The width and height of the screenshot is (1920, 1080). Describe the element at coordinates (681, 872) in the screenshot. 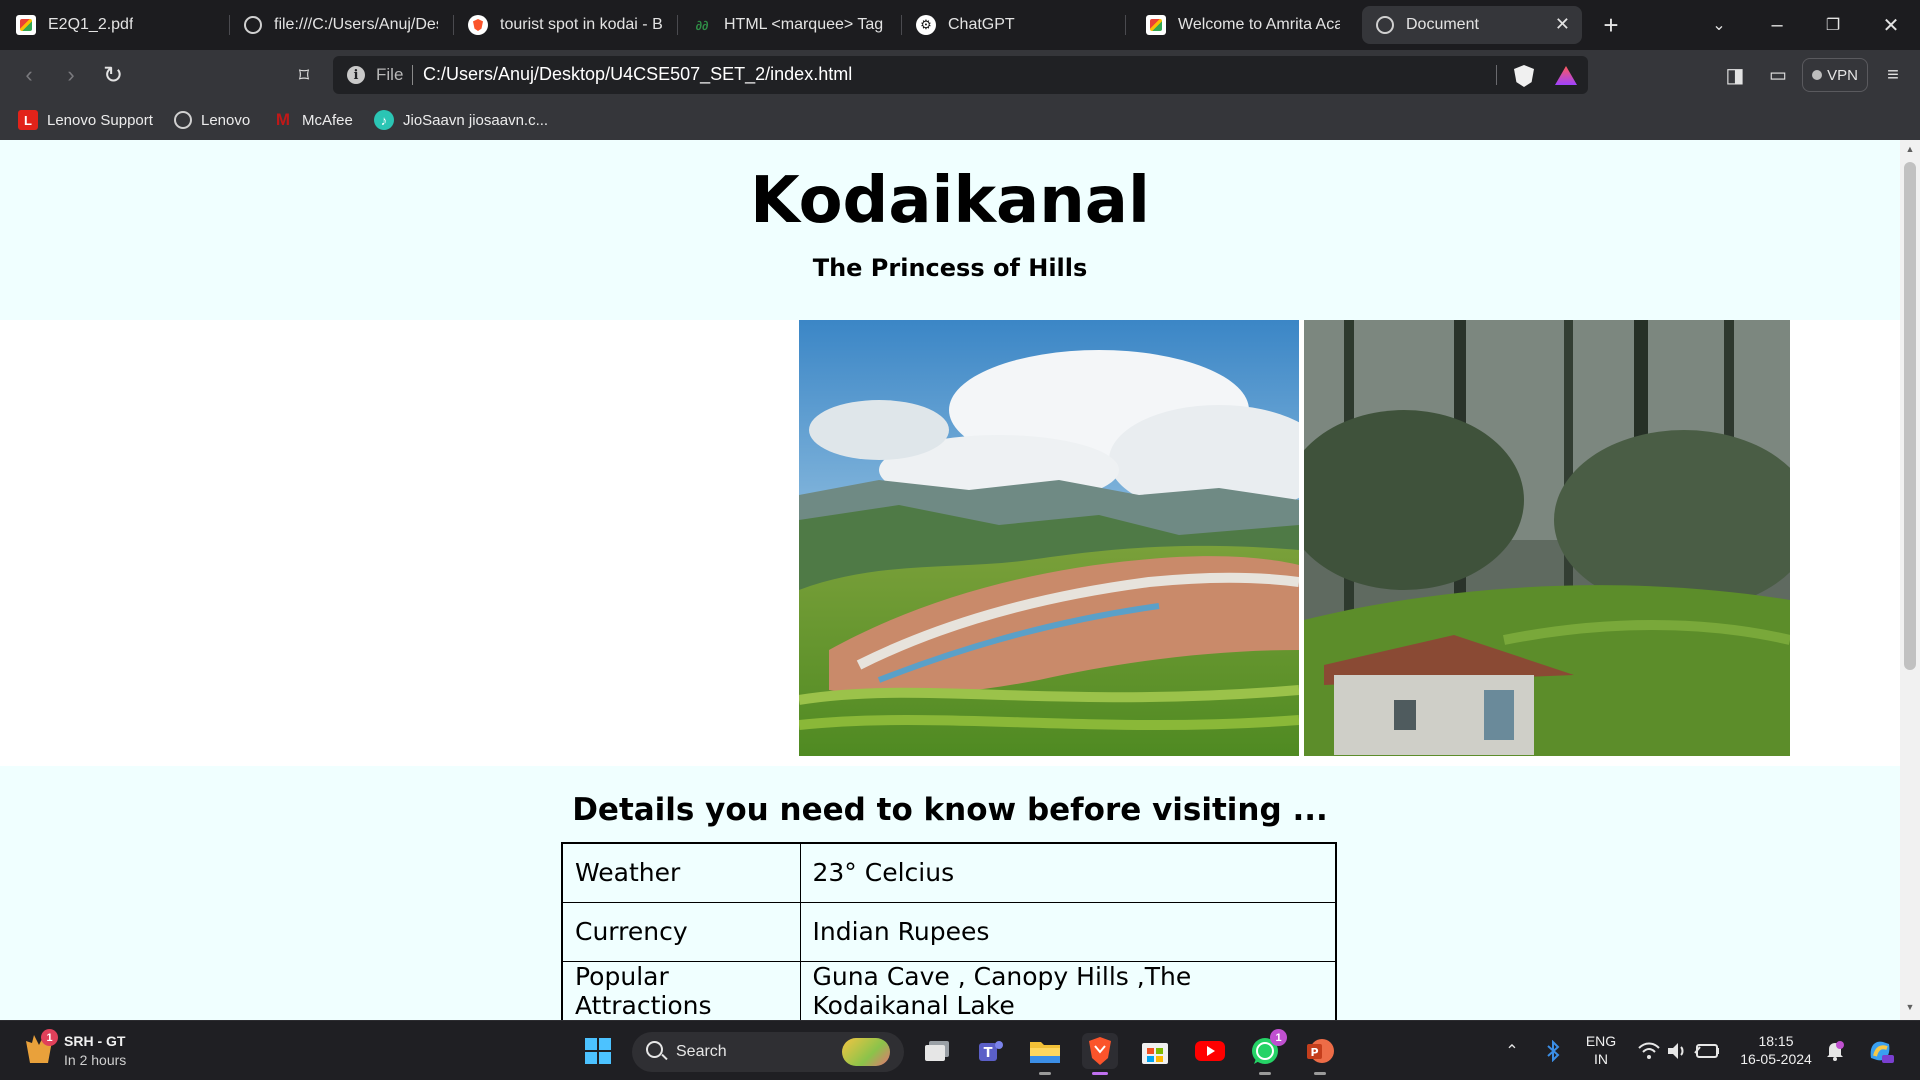

I see `weather-label: Weather` at that location.